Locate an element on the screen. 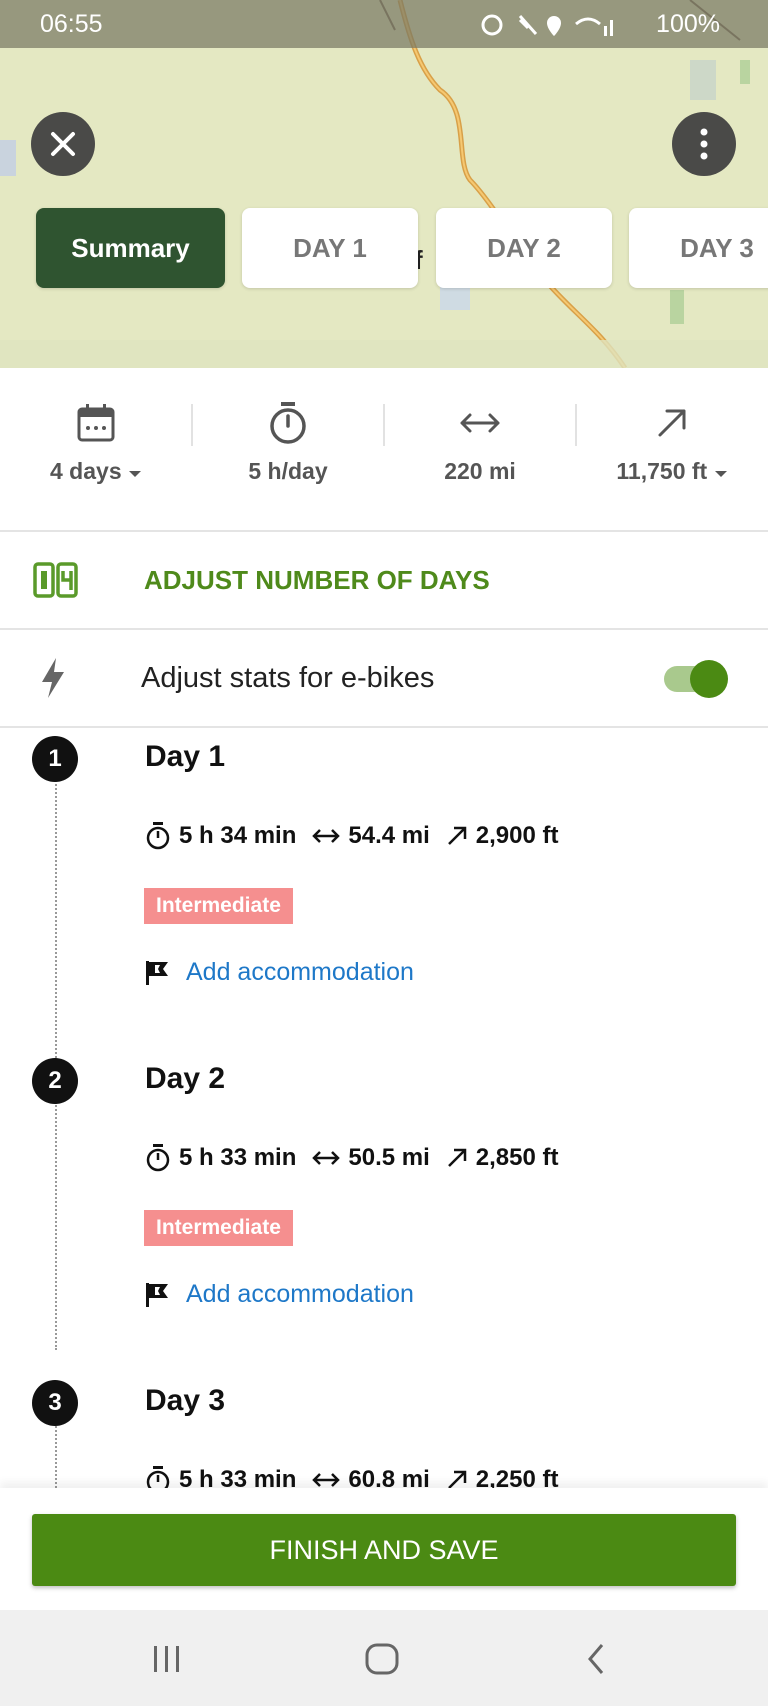 The height and width of the screenshot is (1706, 768). ebike-label: Adjust stats for e-bikes is located at coordinates (288, 678).